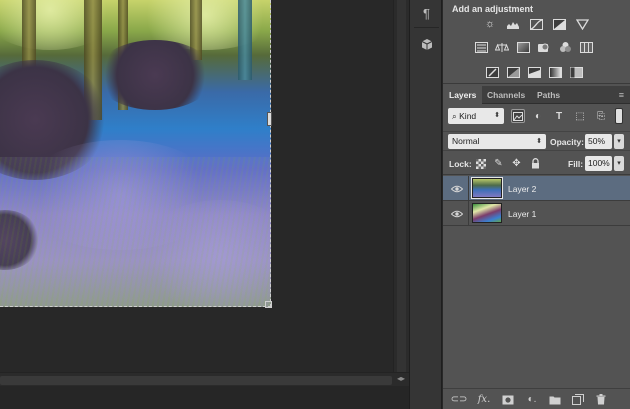 This screenshot has width=630, height=409. I want to click on blend-mode-value: Normal, so click(466, 141).